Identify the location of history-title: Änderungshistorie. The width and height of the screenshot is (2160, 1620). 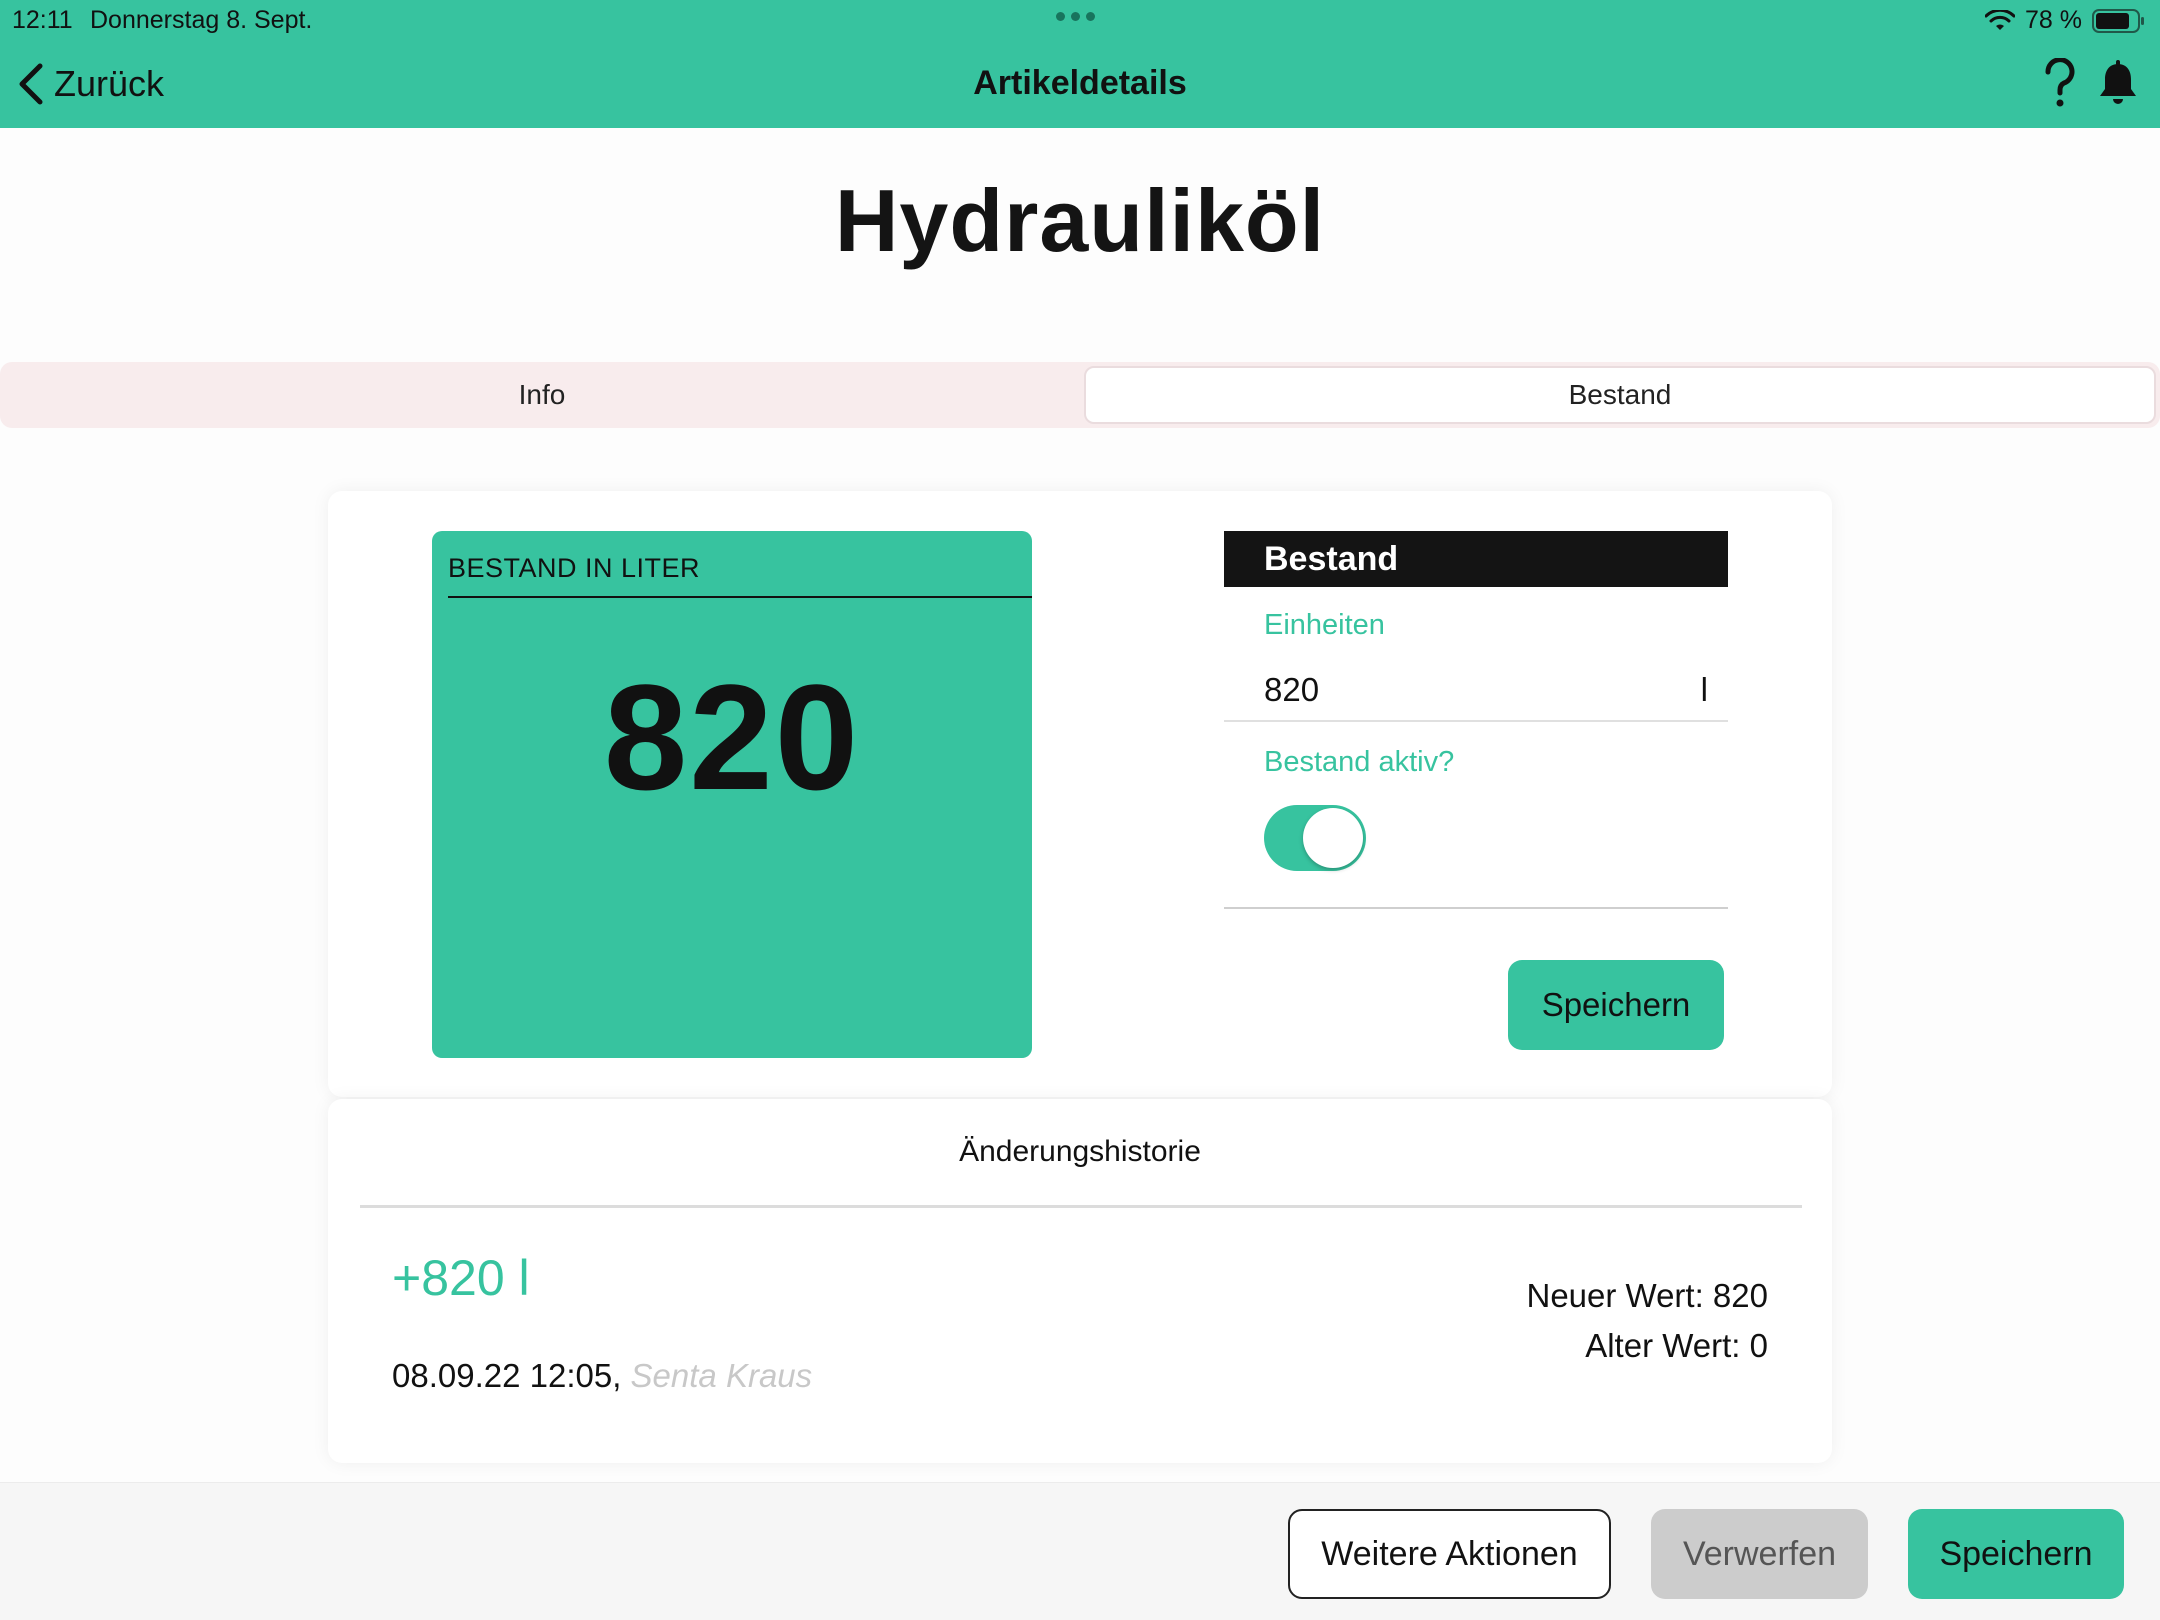
(1080, 1151).